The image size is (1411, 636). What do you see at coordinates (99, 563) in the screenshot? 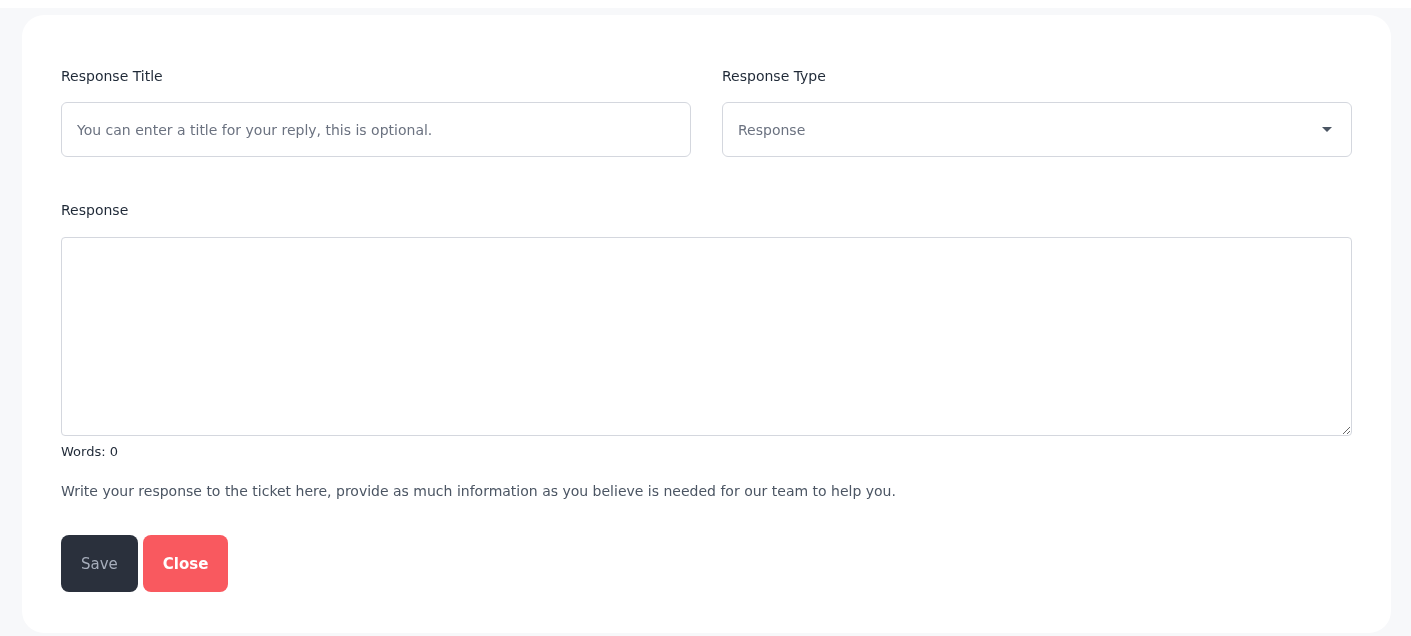
I see `save-button: Save` at bounding box center [99, 563].